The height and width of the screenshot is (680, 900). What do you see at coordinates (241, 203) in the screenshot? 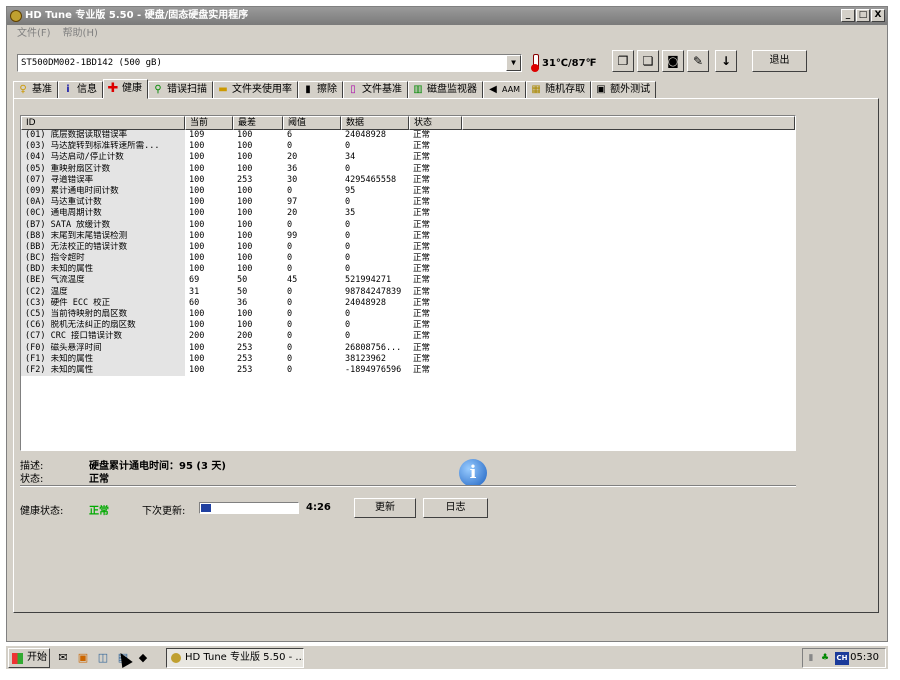
I see `table-row: (0A) 马达重试计数 100 100 97 0 正常` at bounding box center [241, 203].